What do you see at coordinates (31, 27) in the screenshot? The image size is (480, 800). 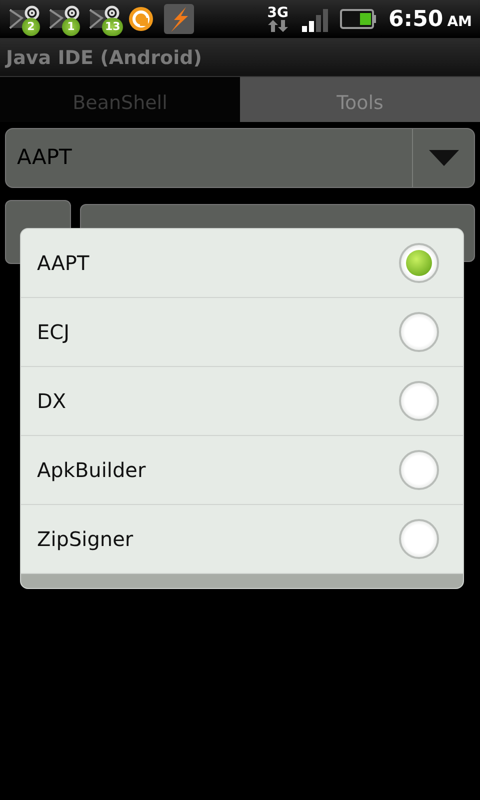 I see `count-badge: 2` at bounding box center [31, 27].